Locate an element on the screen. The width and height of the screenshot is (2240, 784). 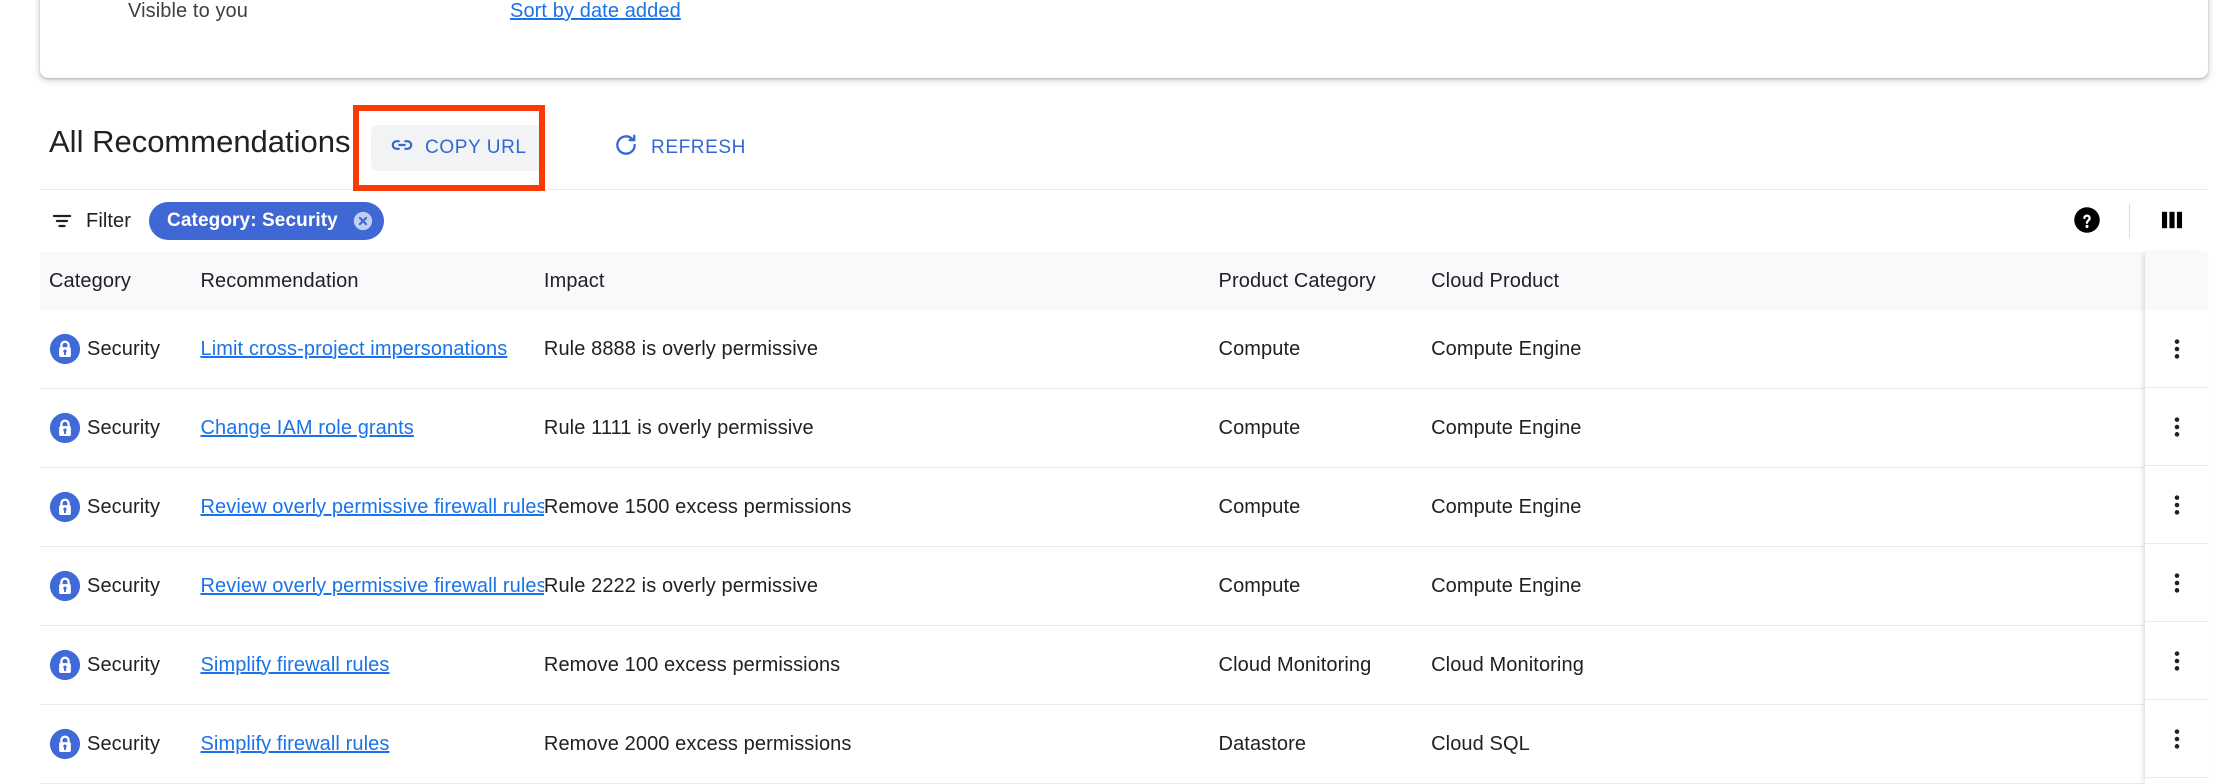
copy-url-button: COPY URL is located at coordinates (458, 148).